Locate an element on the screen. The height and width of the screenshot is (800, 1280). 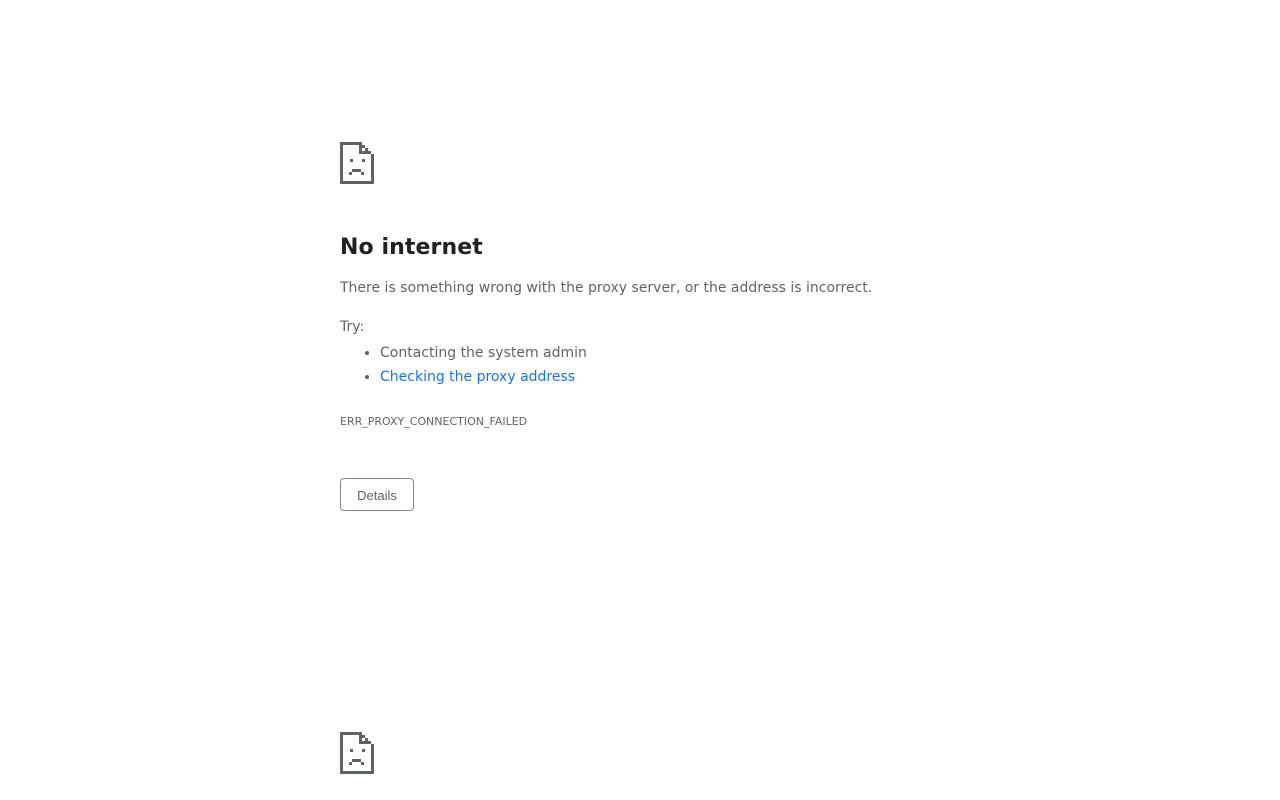
error-code: ERR_PROXY_CONNECTION_FAILED is located at coordinates (434, 421).